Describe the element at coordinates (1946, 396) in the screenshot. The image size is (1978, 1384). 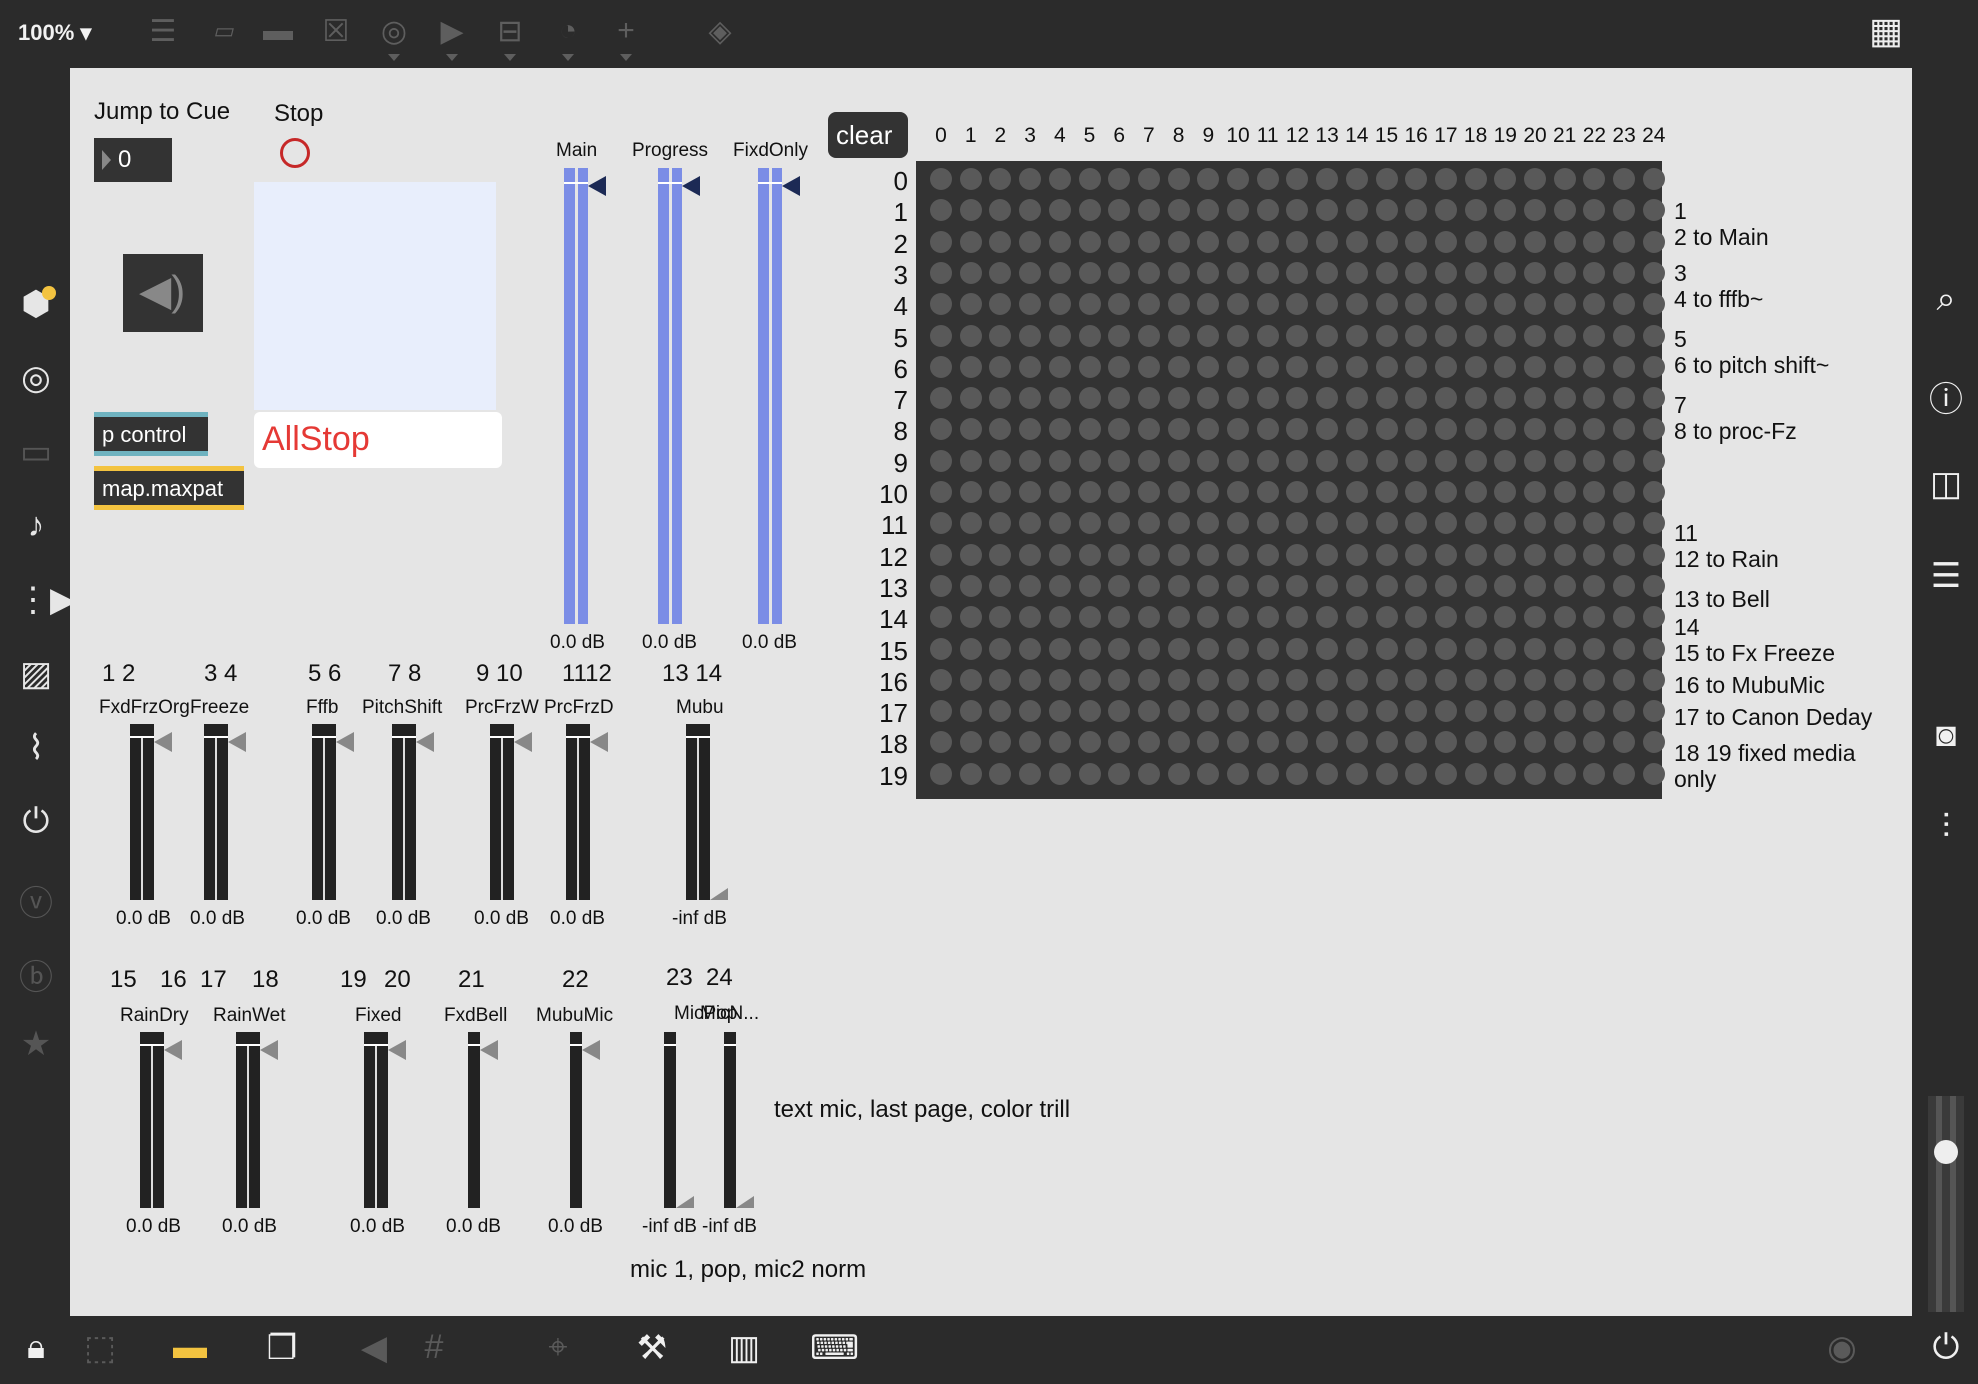
I see `info-icon: ⓘ` at that location.